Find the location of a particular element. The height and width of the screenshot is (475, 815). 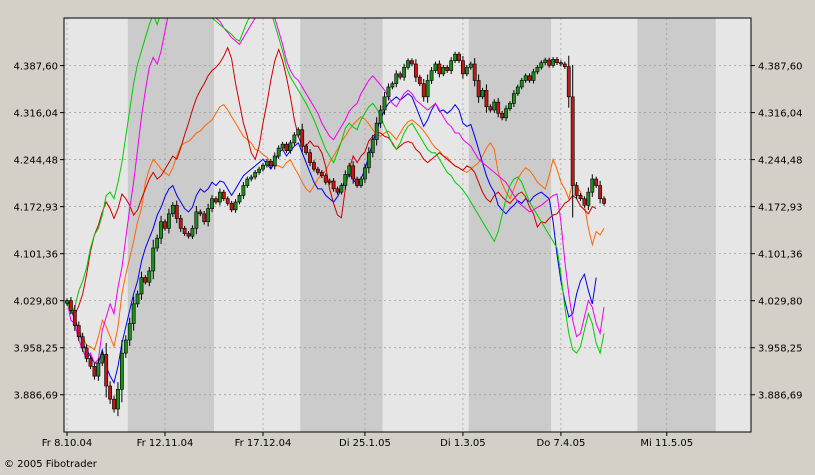

y-tick-label-left: 3.958,25 is located at coordinates (35, 349).